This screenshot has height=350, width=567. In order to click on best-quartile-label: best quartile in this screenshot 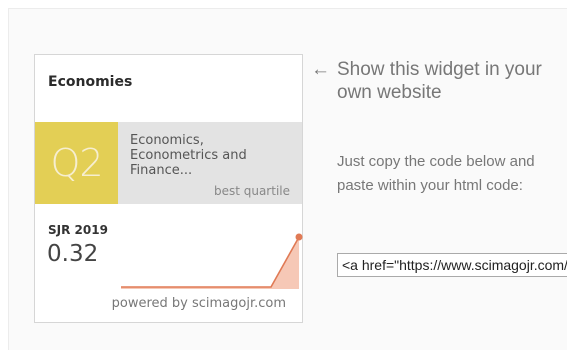, I will do `click(251, 191)`.